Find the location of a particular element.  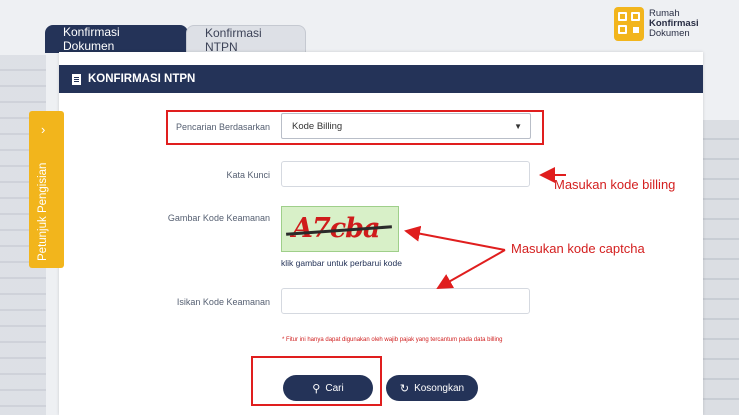

annotation-arrows is located at coordinates (485, 228).